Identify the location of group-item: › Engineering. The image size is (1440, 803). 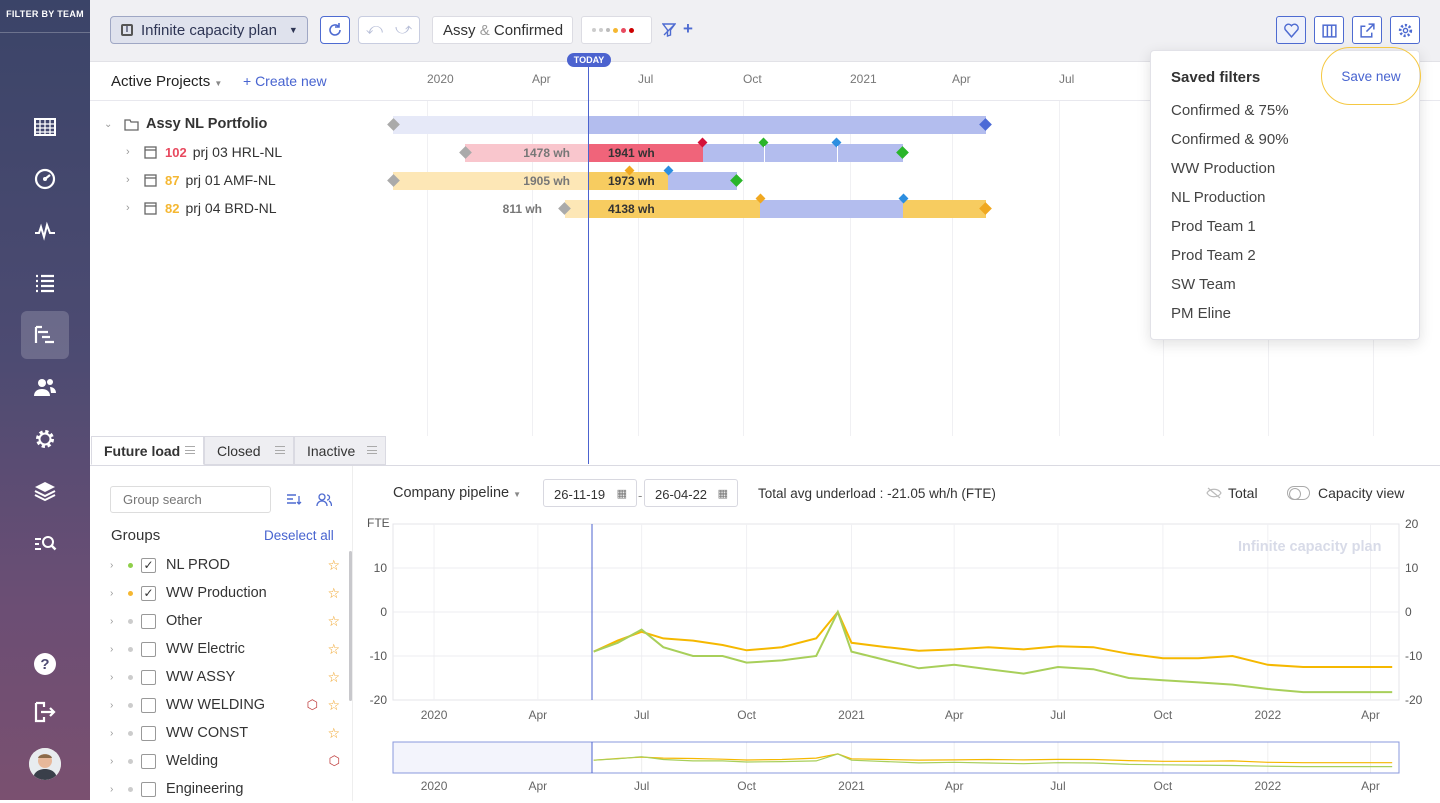
(225, 789).